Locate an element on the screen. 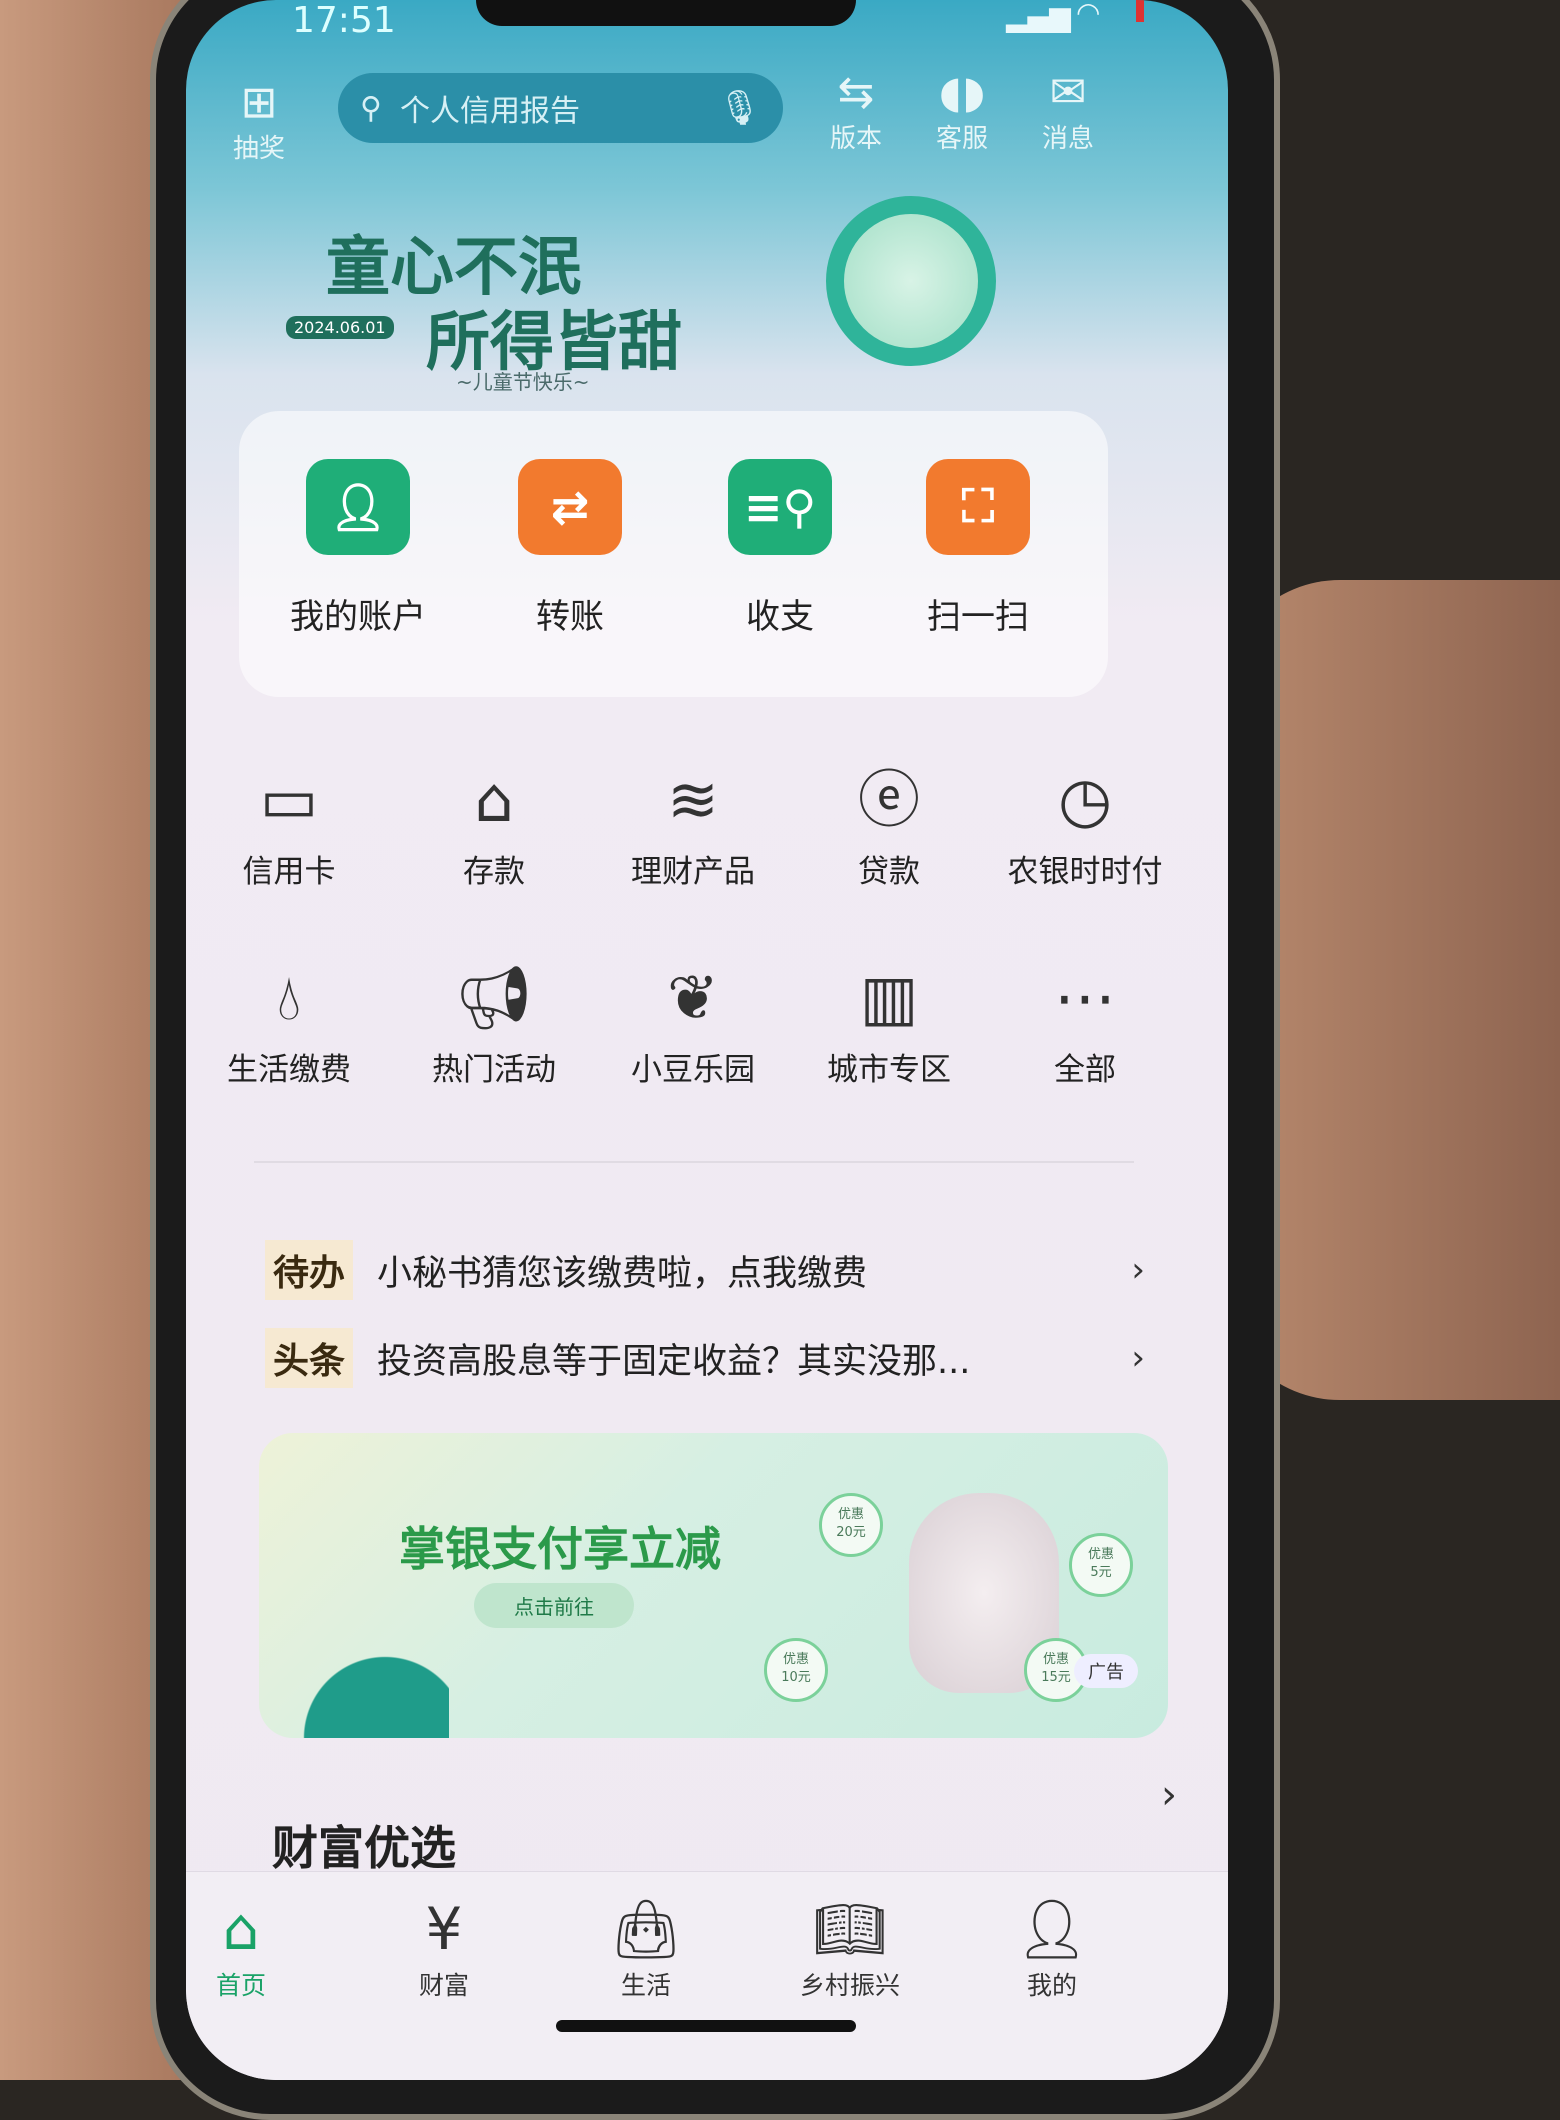 This screenshot has height=2120, width=1560. quick-action-1: ⇄ 转账 is located at coordinates (570, 548).